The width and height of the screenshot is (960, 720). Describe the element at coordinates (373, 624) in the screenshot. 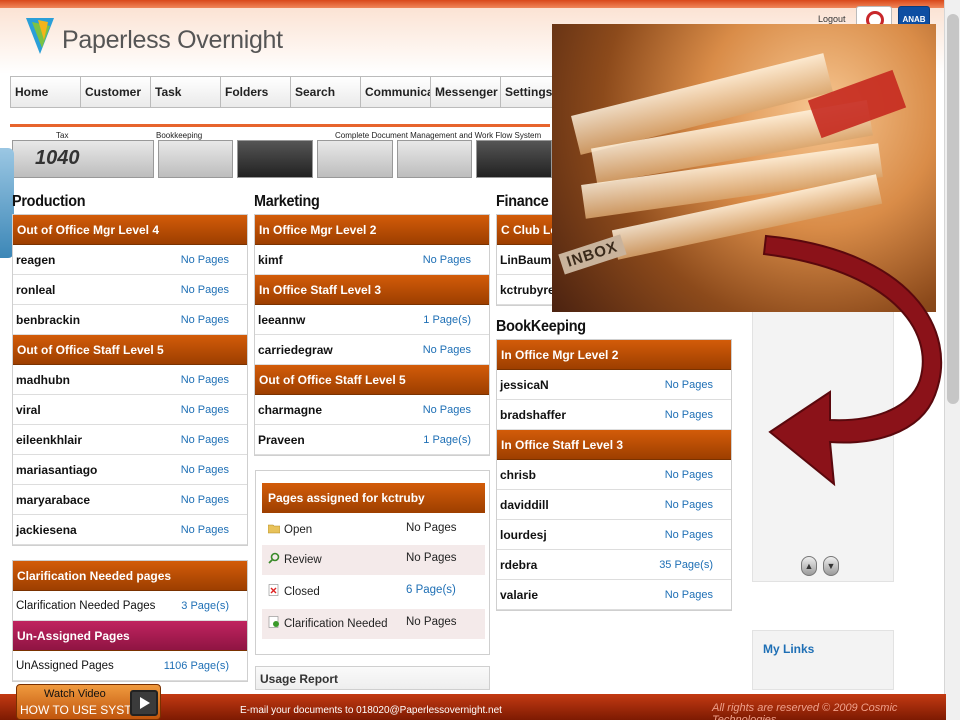

I see `assigned-row-clarification: Clarification Needed No Pages` at that location.